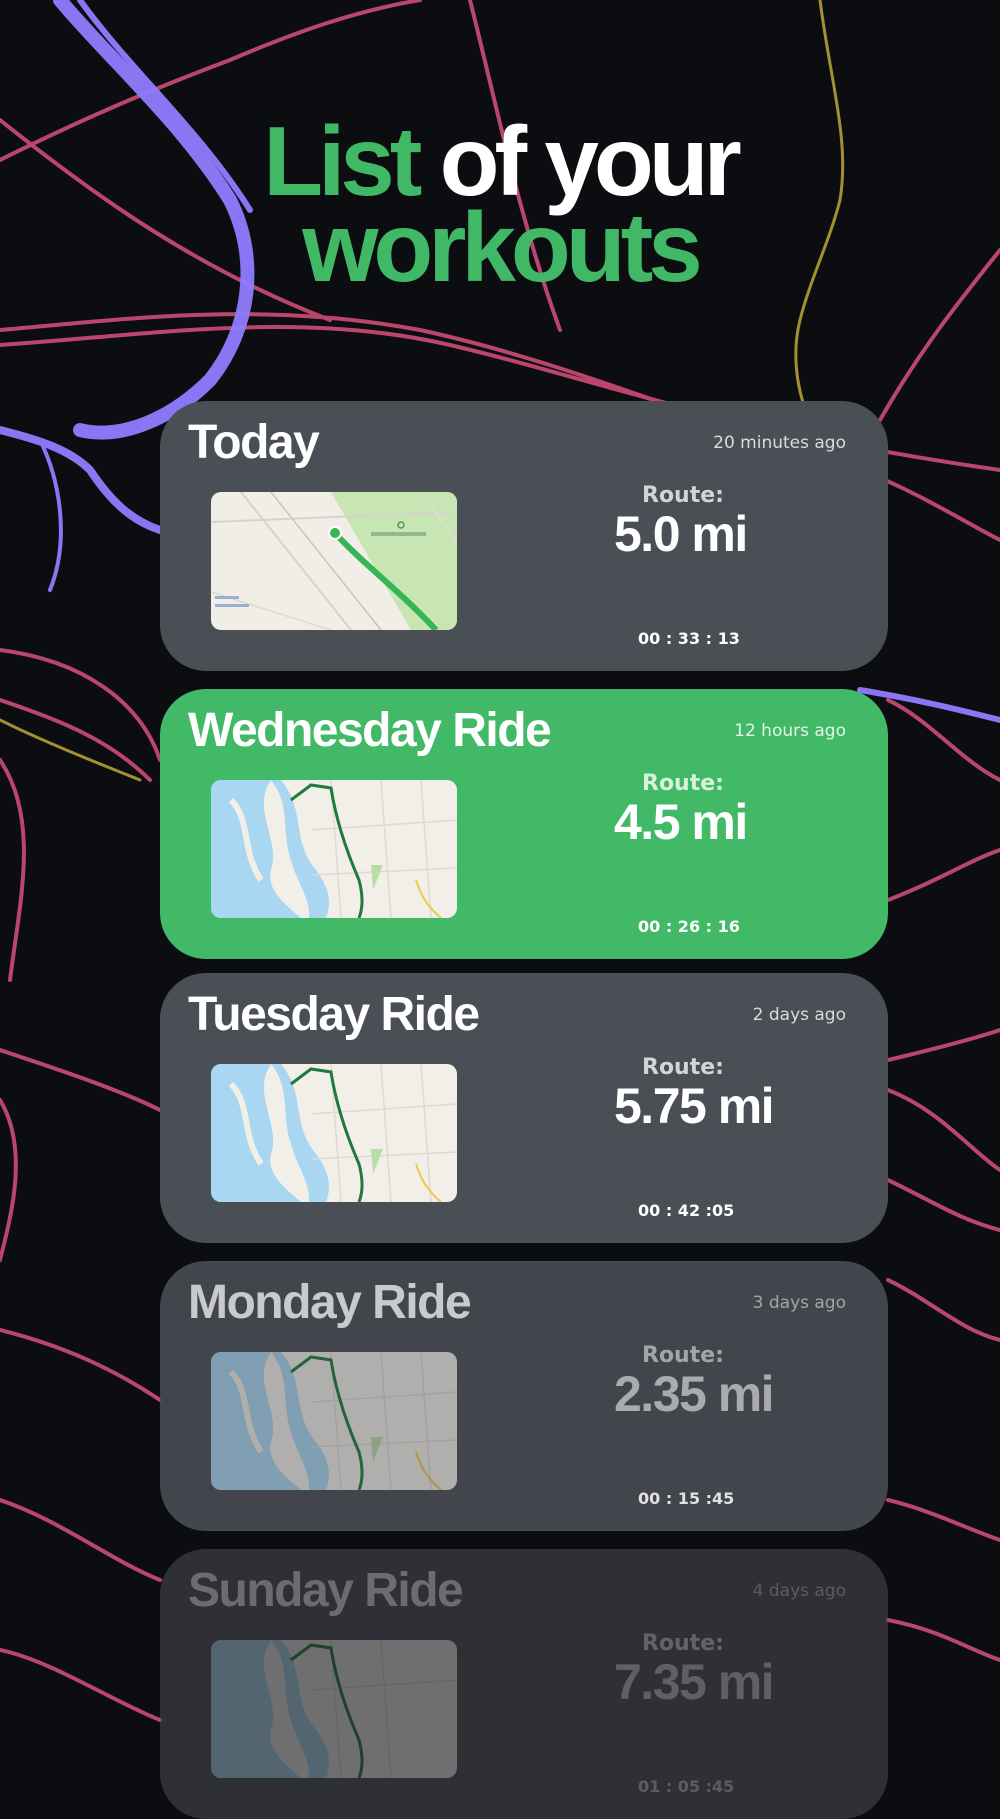  Describe the element at coordinates (799, 1015) in the screenshot. I see `workout-time-ago: 2 days ago` at that location.